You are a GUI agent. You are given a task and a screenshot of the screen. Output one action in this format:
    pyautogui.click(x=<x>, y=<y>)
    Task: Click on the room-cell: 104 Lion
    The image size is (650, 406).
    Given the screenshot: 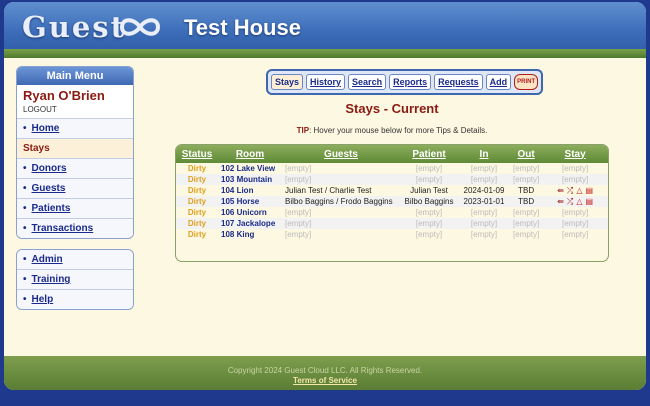 What is the action you would take?
    pyautogui.click(x=250, y=190)
    